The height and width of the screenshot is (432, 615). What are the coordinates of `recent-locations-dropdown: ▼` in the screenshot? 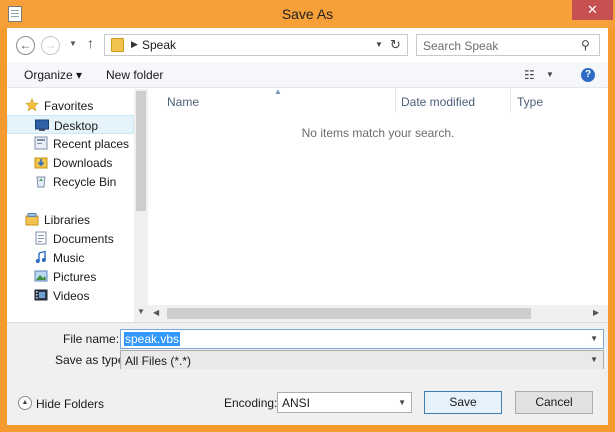 It's located at (73, 43).